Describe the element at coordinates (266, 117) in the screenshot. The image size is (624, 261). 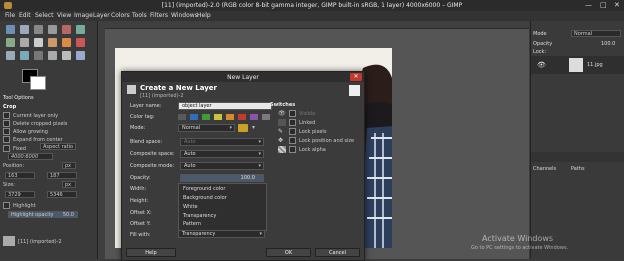
I see `color-tag-gray` at that location.